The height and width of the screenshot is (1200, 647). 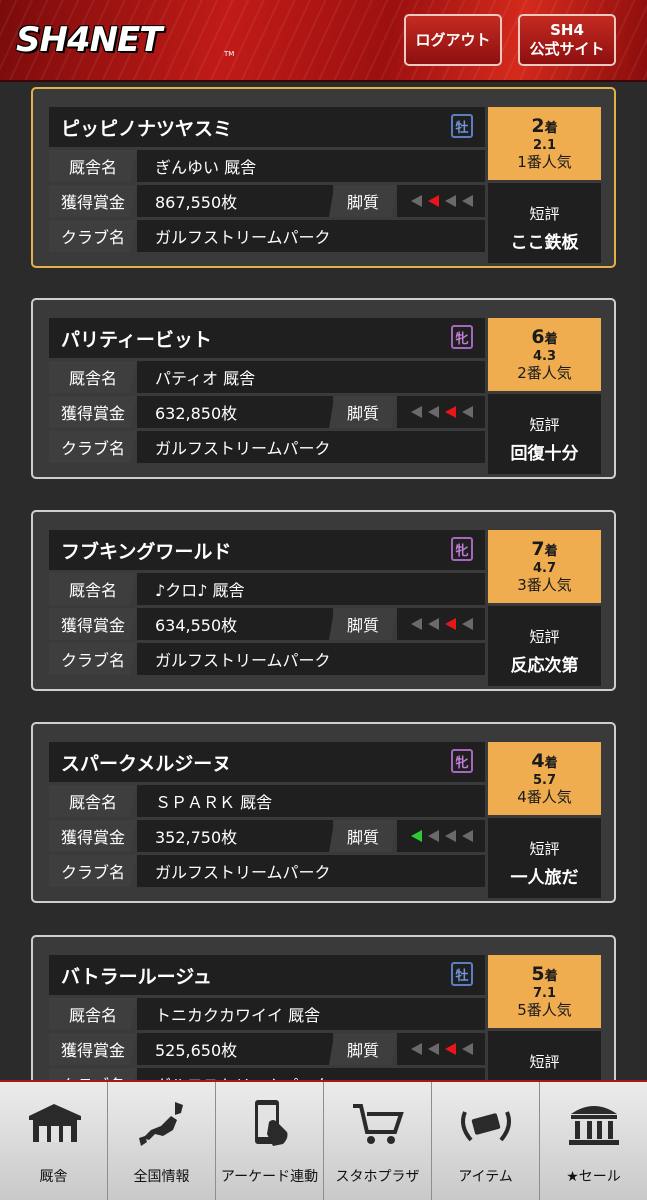 What do you see at coordinates (544, 585) in the screenshot?
I see `popularity: 3番人気` at bounding box center [544, 585].